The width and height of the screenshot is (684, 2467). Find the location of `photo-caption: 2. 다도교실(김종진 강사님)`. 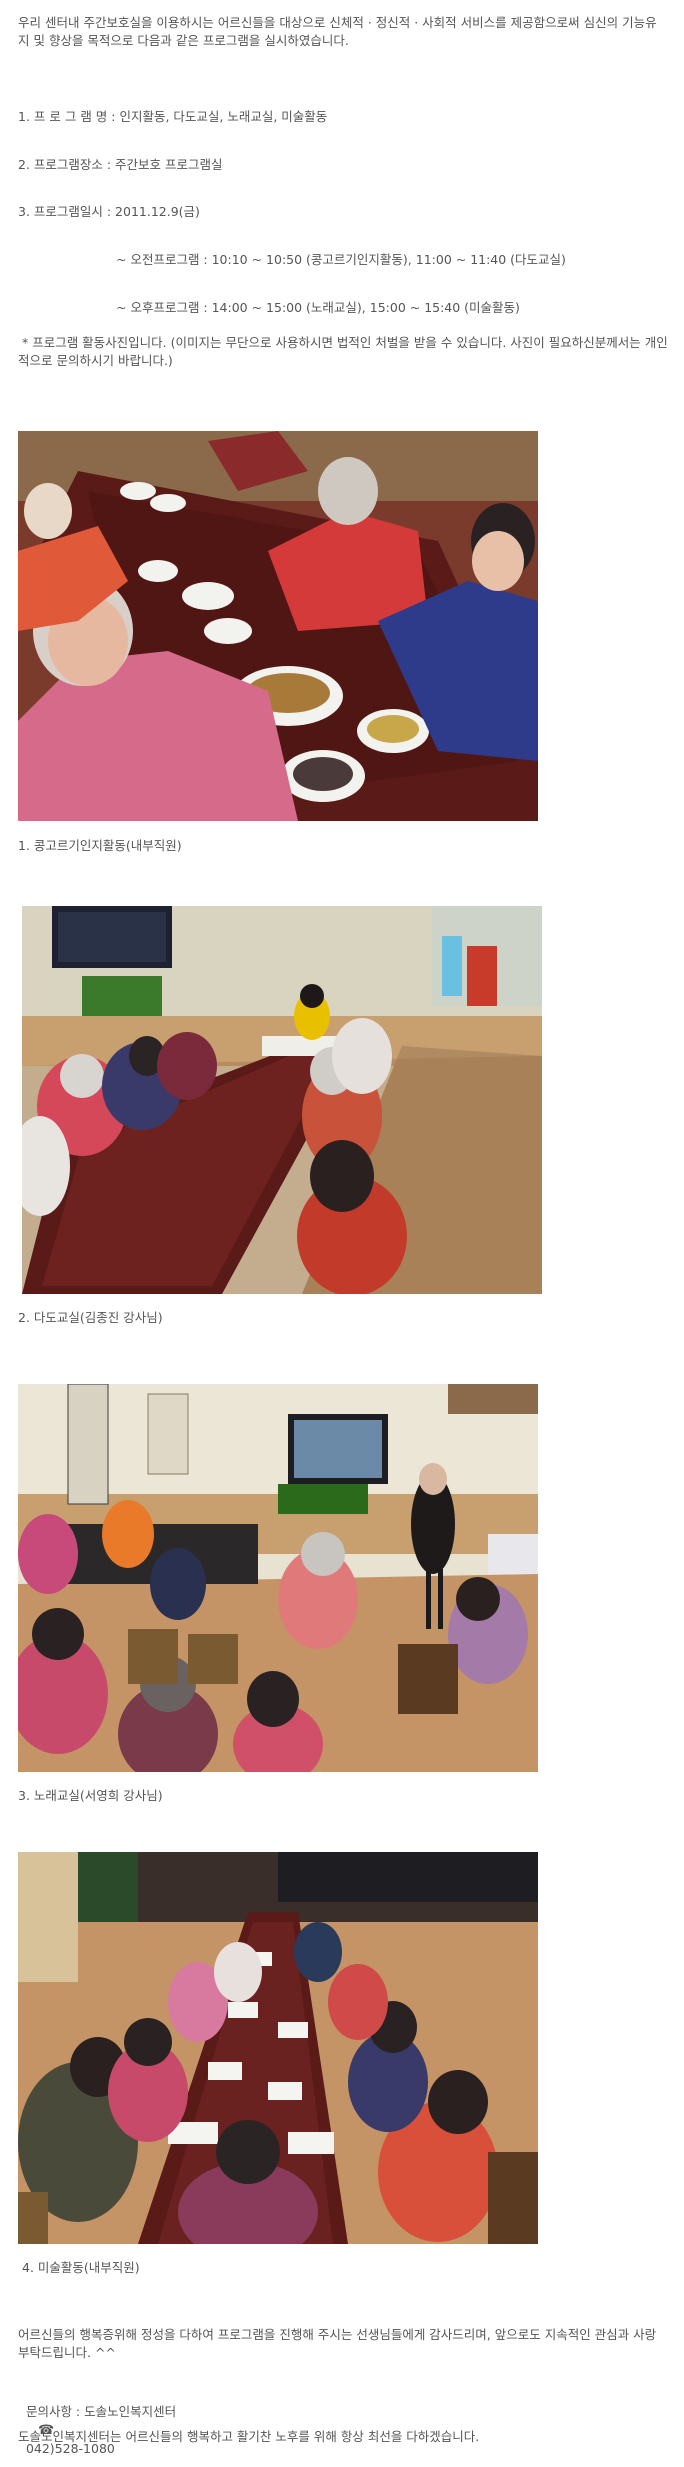

photo-caption: 2. 다도교실(김종진 강사님) is located at coordinates (90, 1317).